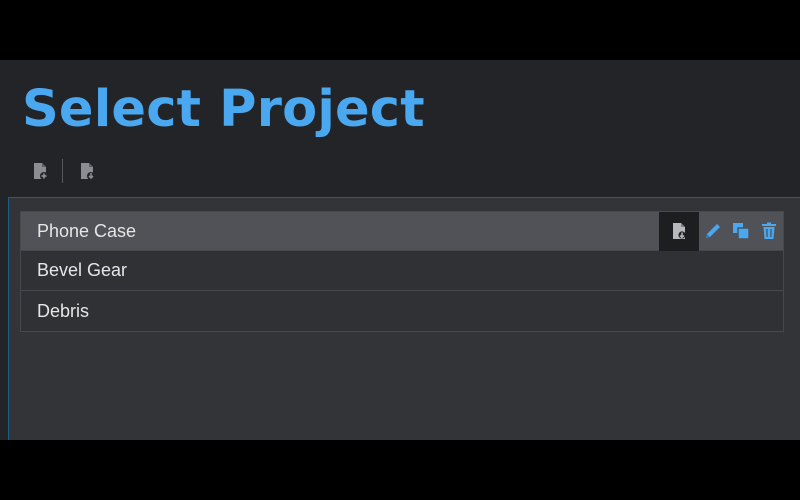 The width and height of the screenshot is (800, 500). I want to click on open-icon, so click(679, 231).